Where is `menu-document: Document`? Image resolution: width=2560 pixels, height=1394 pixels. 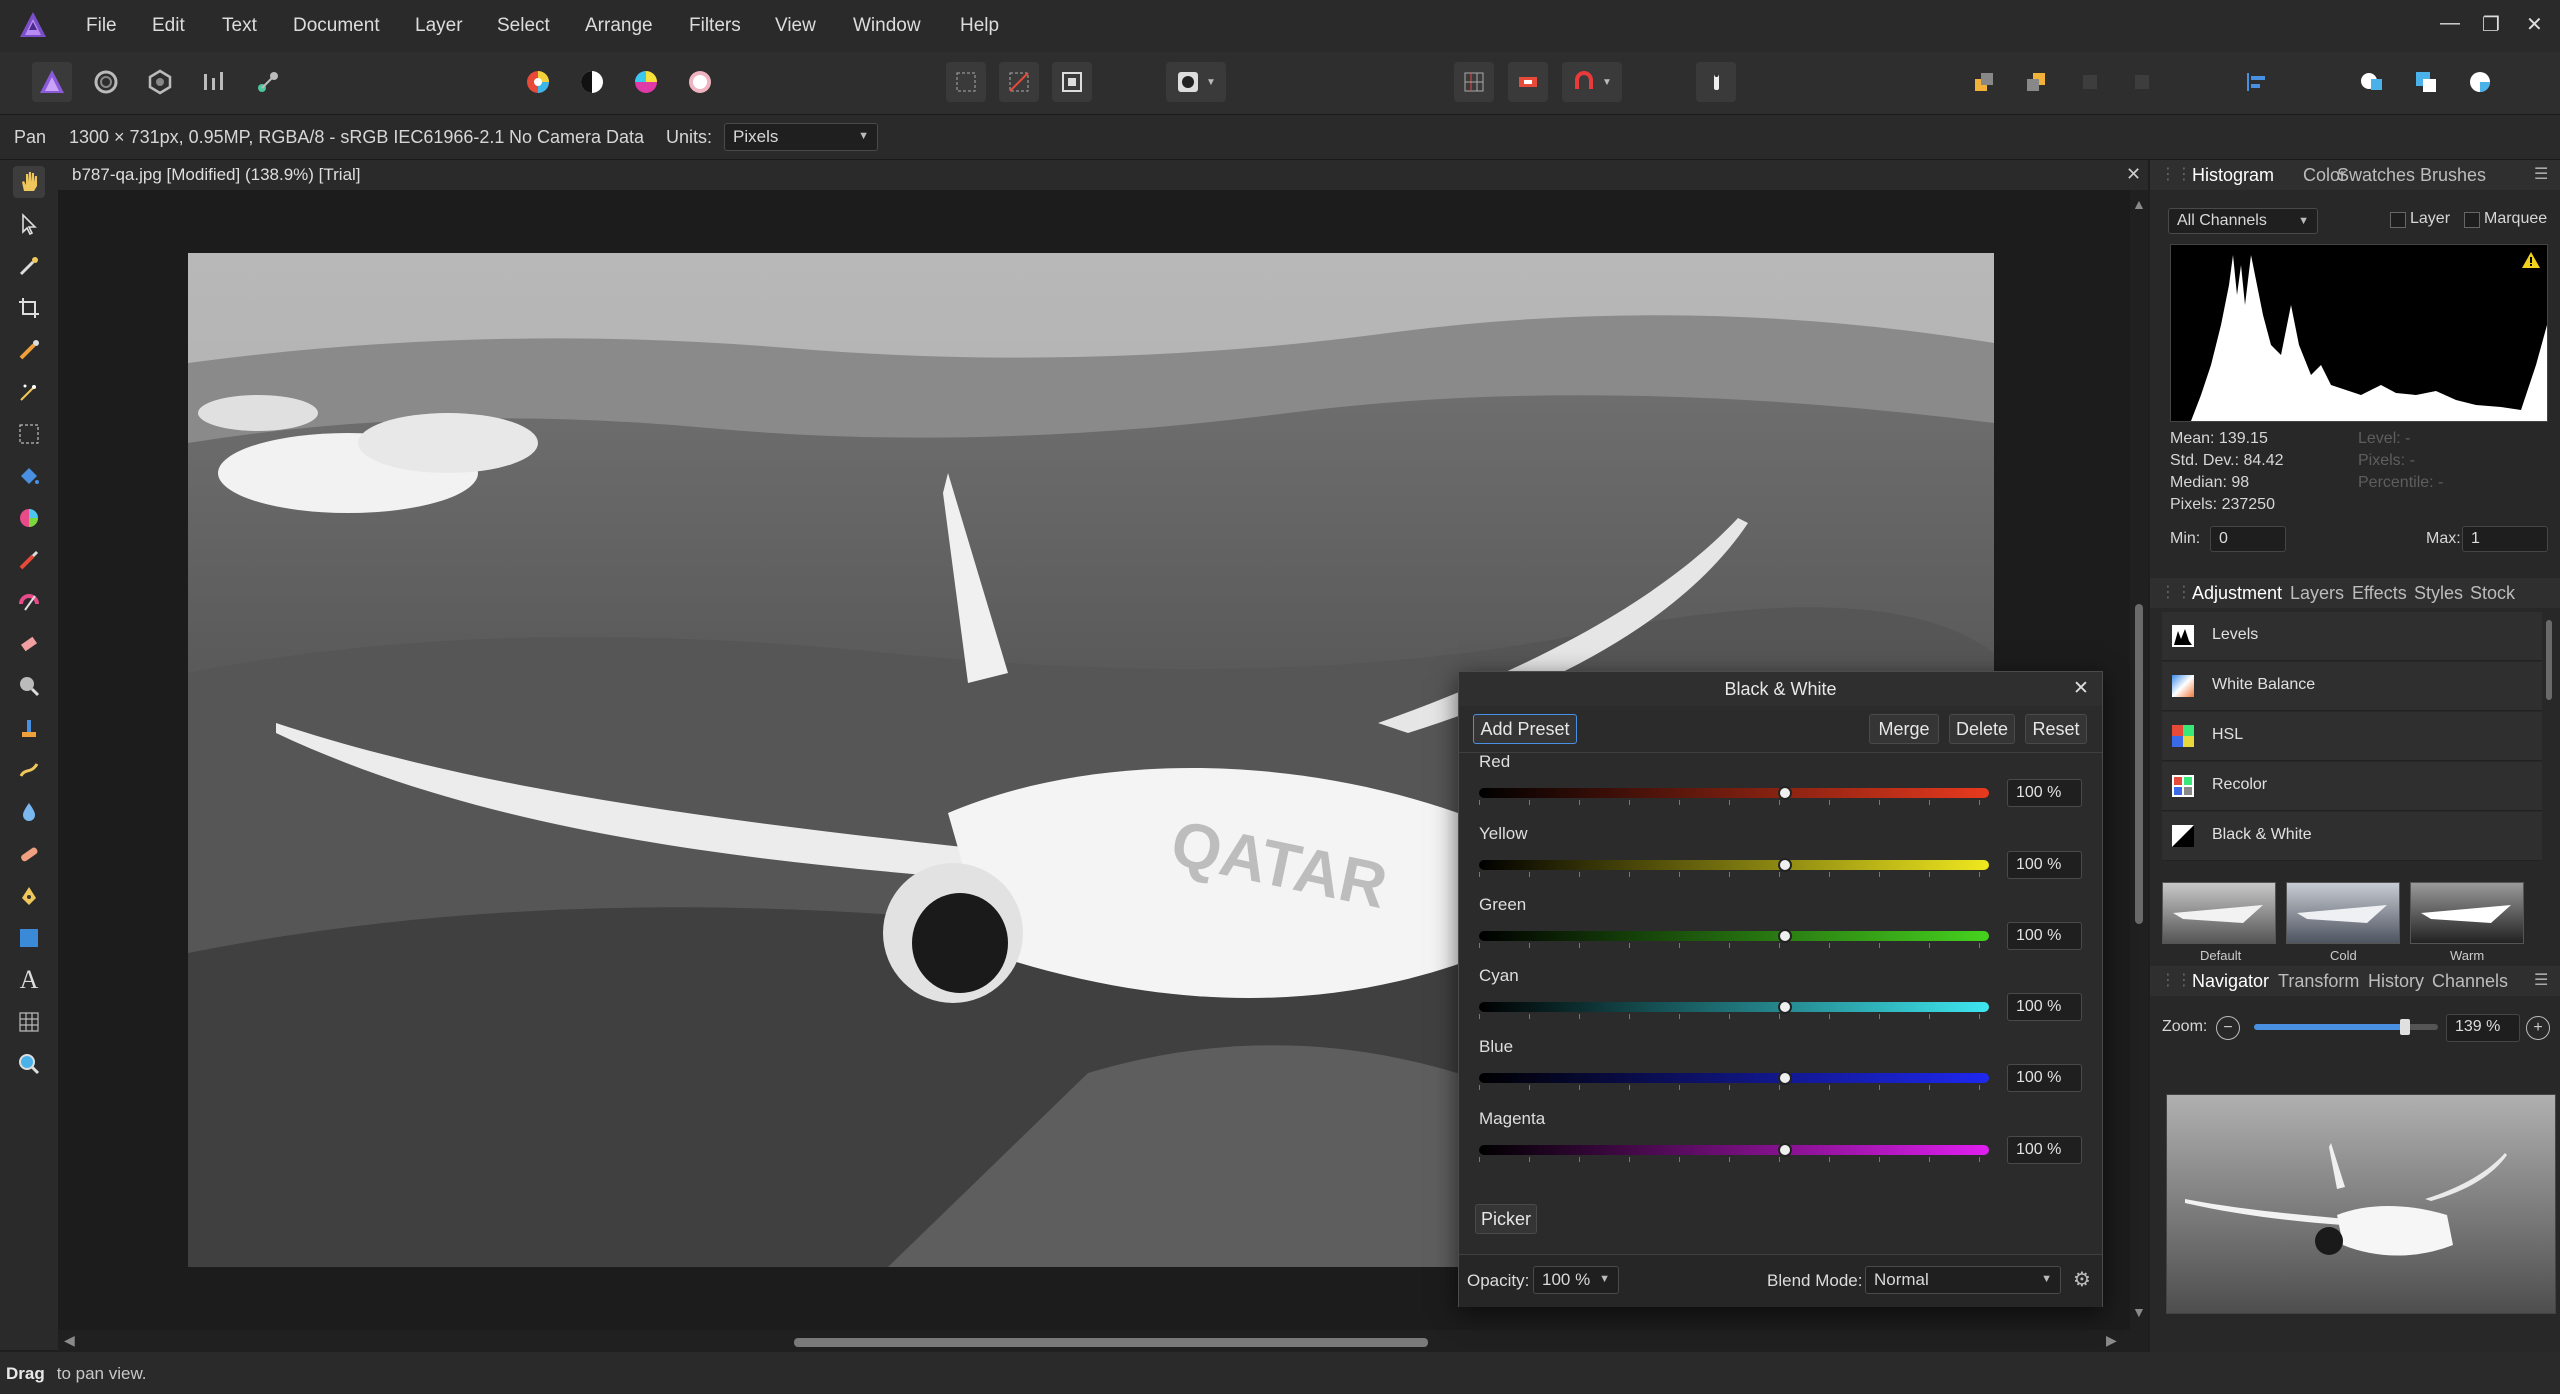 menu-document: Document is located at coordinates (336, 26).